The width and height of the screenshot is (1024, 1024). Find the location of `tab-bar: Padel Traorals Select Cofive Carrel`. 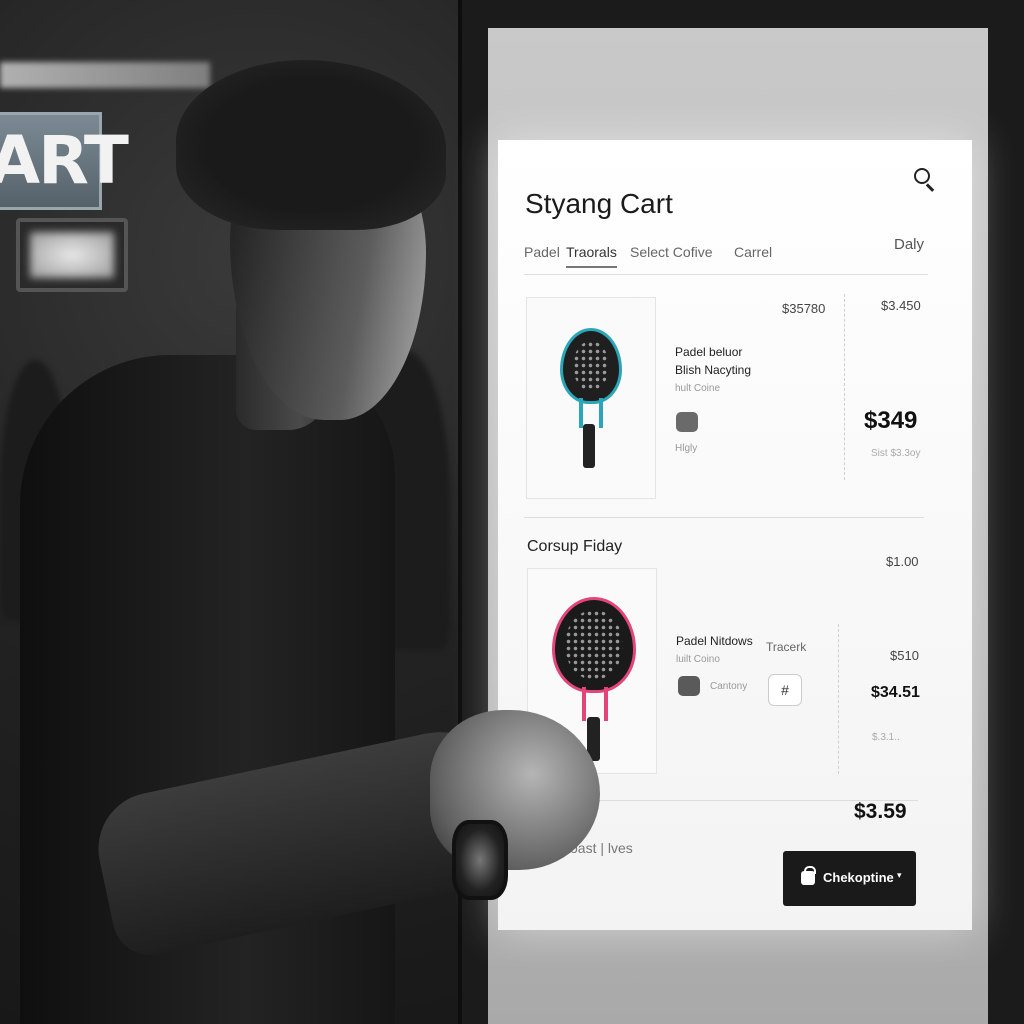

tab-bar: Padel Traorals Select Cofive Carrel is located at coordinates (729, 260).